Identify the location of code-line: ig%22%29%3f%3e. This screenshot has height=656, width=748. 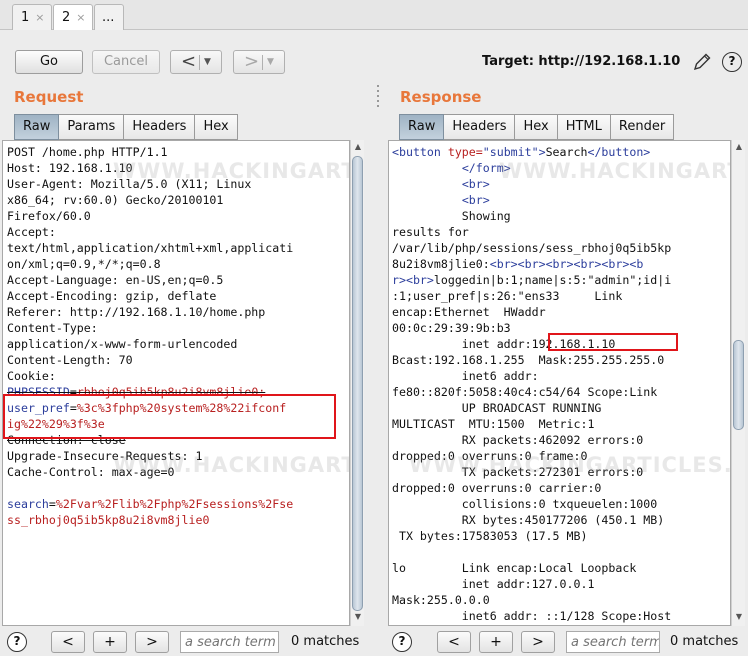
(150, 424).